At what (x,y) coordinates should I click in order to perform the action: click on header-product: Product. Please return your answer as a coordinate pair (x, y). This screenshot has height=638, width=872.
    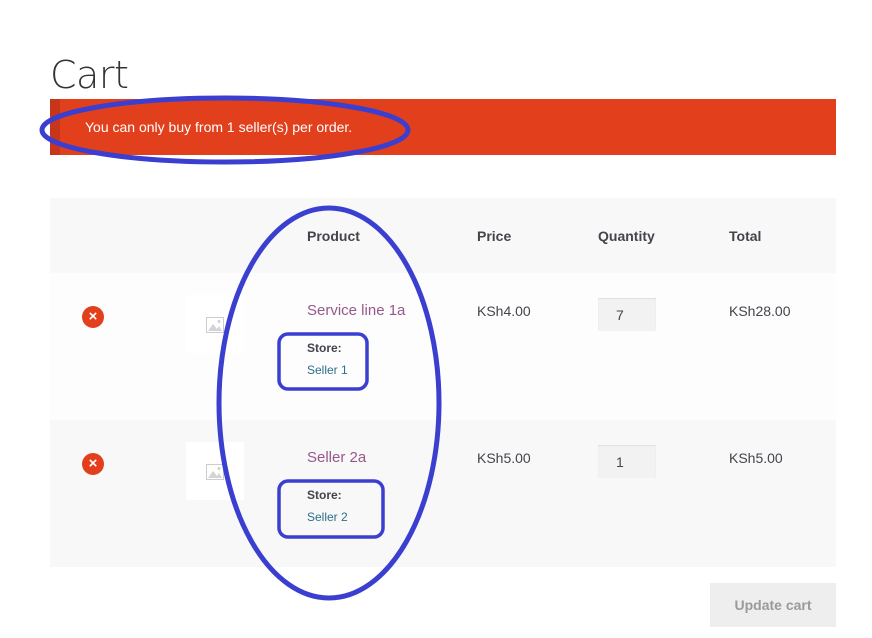
    Looking at the image, I should click on (333, 236).